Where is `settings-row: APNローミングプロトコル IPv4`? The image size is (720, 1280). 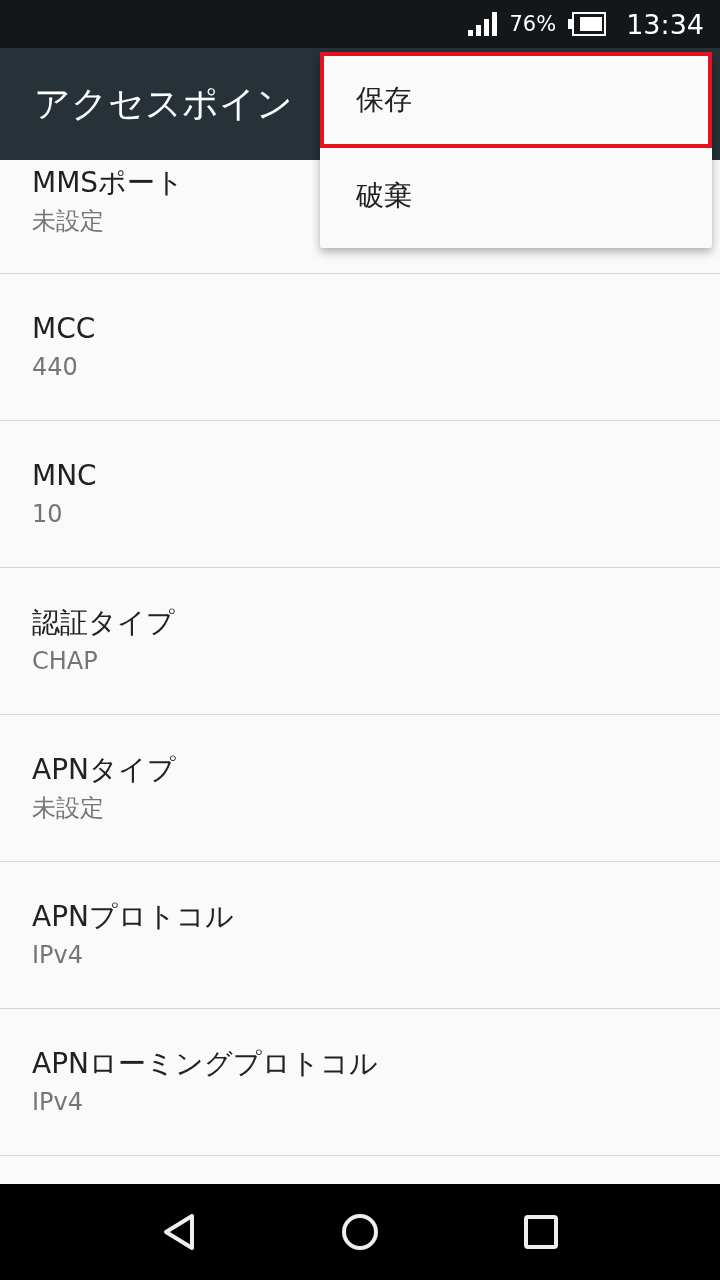 settings-row: APNローミングプロトコル IPv4 is located at coordinates (360, 1082).